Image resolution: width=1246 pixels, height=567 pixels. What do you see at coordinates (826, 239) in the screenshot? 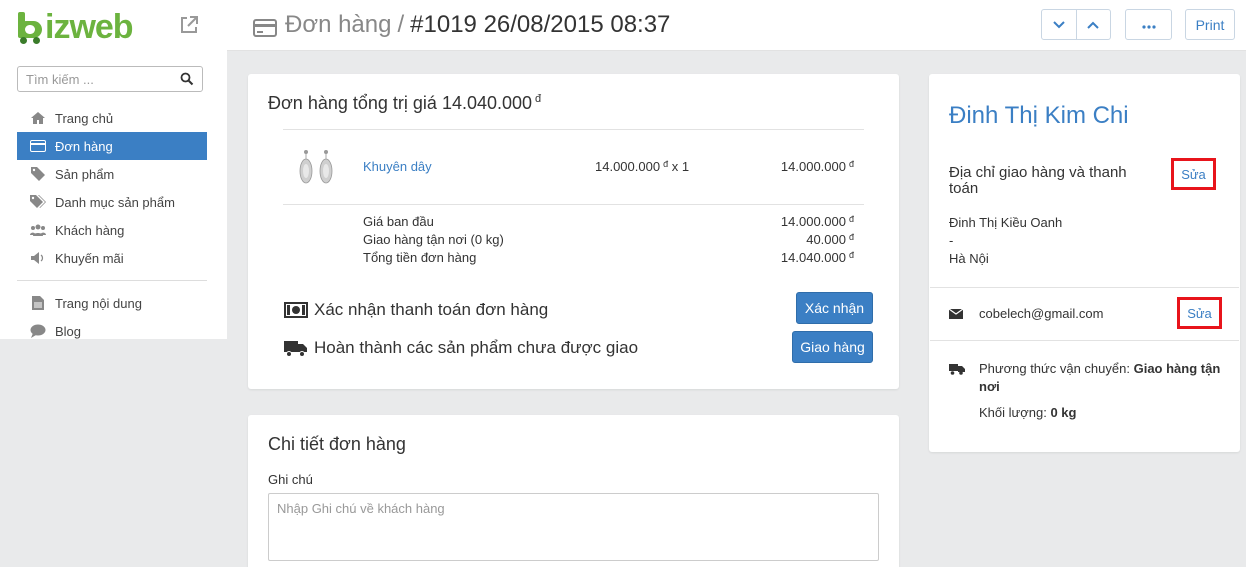
I see `amount: 40.000` at bounding box center [826, 239].